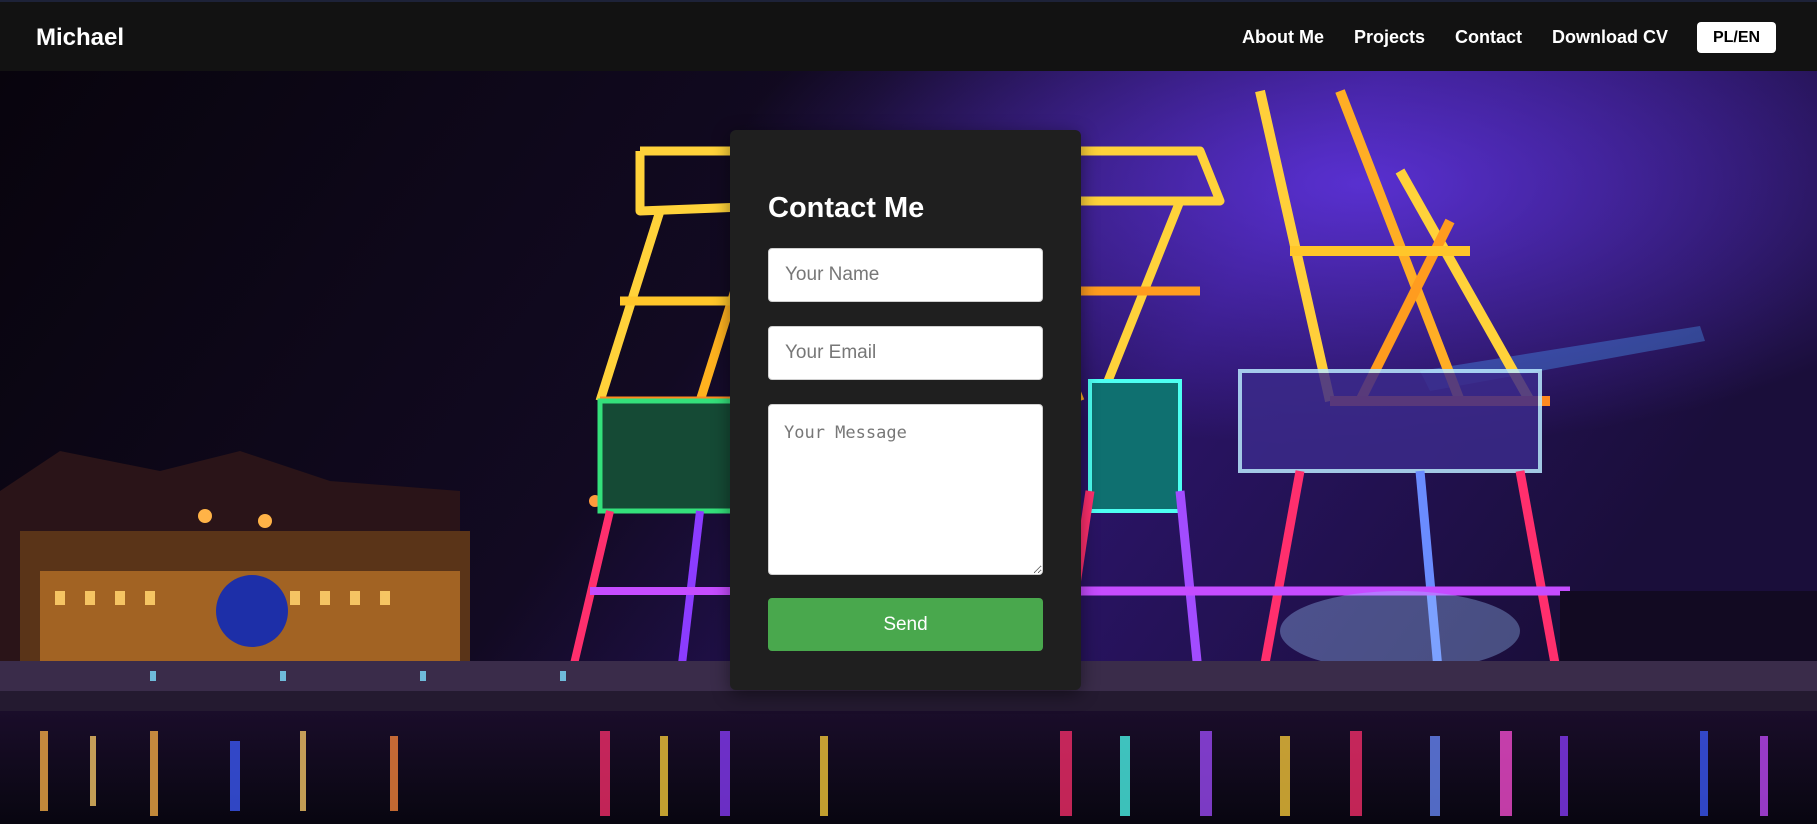 This screenshot has width=1817, height=824. I want to click on send-button: Send, so click(905, 624).